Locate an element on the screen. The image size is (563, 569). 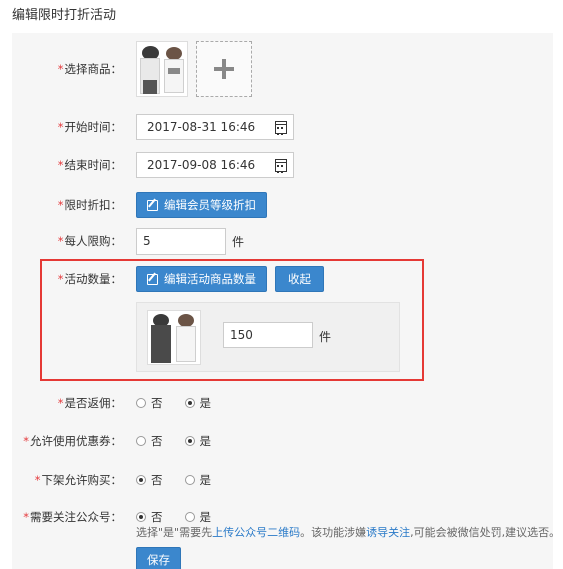
label-rebate: *是否返佣： is located at coordinates (89, 403).